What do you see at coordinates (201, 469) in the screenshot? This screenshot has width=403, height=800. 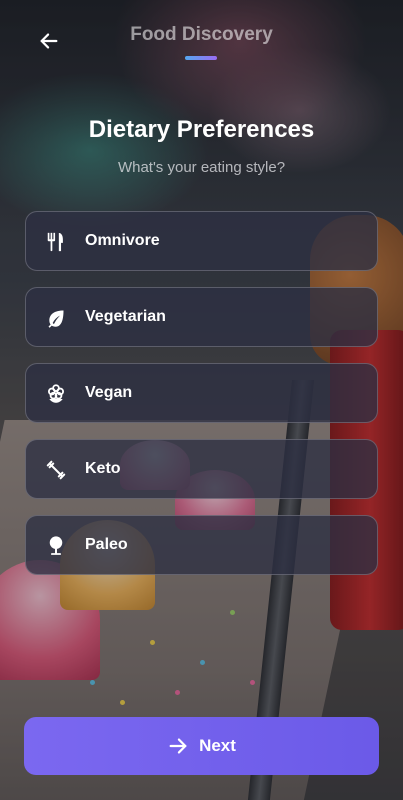 I see `option-keto: Keto` at bounding box center [201, 469].